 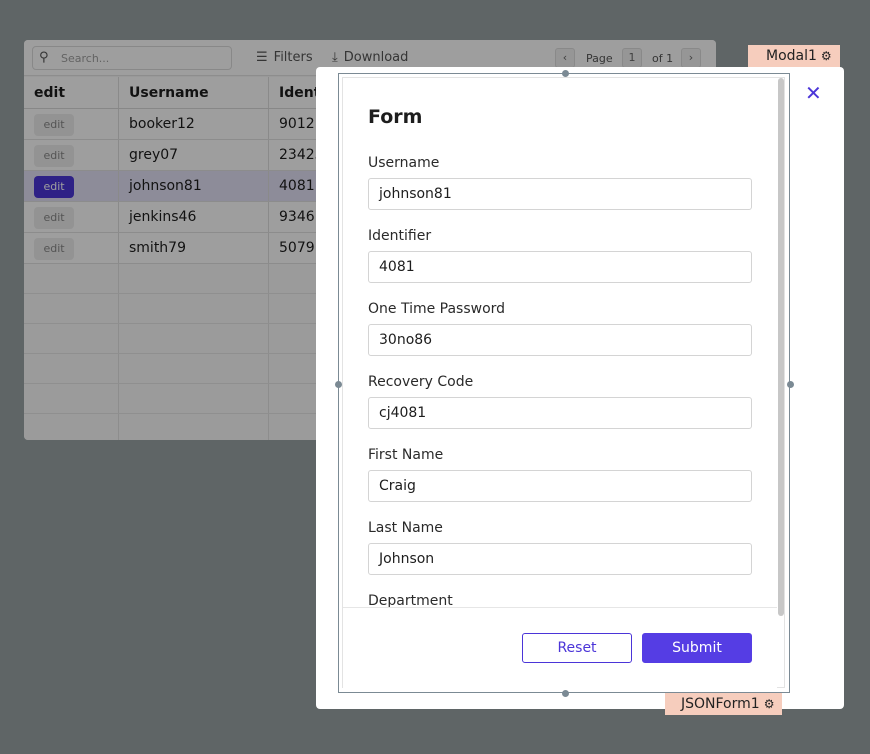 What do you see at coordinates (335, 57) in the screenshot?
I see `download-icon: ⤓` at bounding box center [335, 57].